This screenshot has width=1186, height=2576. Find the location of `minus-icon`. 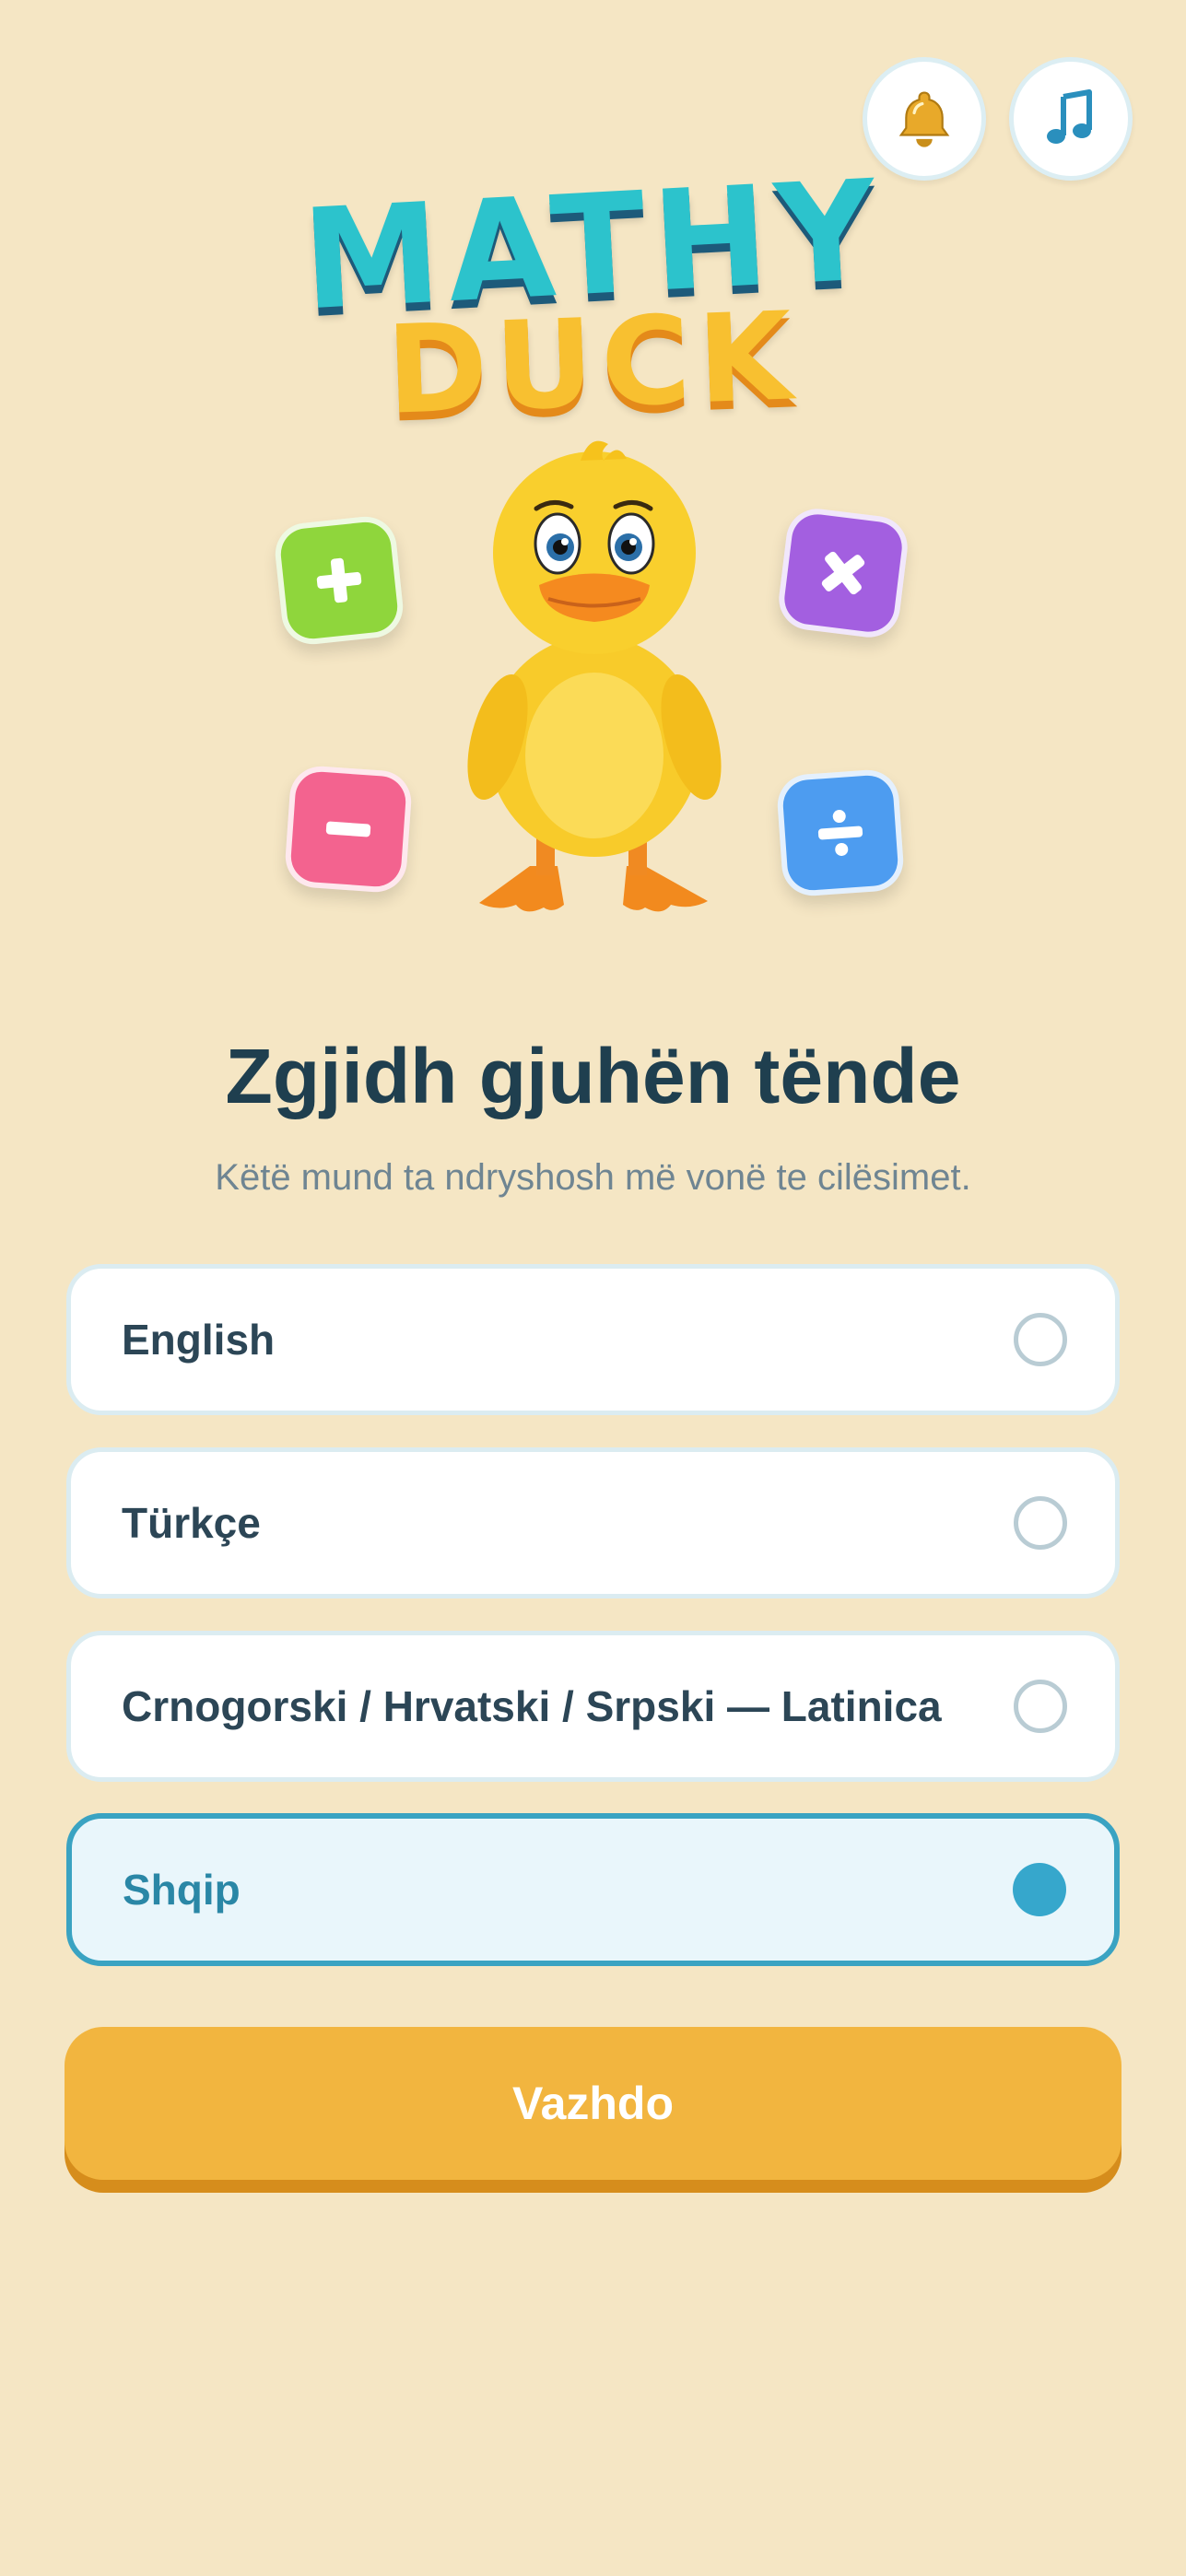

minus-icon is located at coordinates (348, 829).